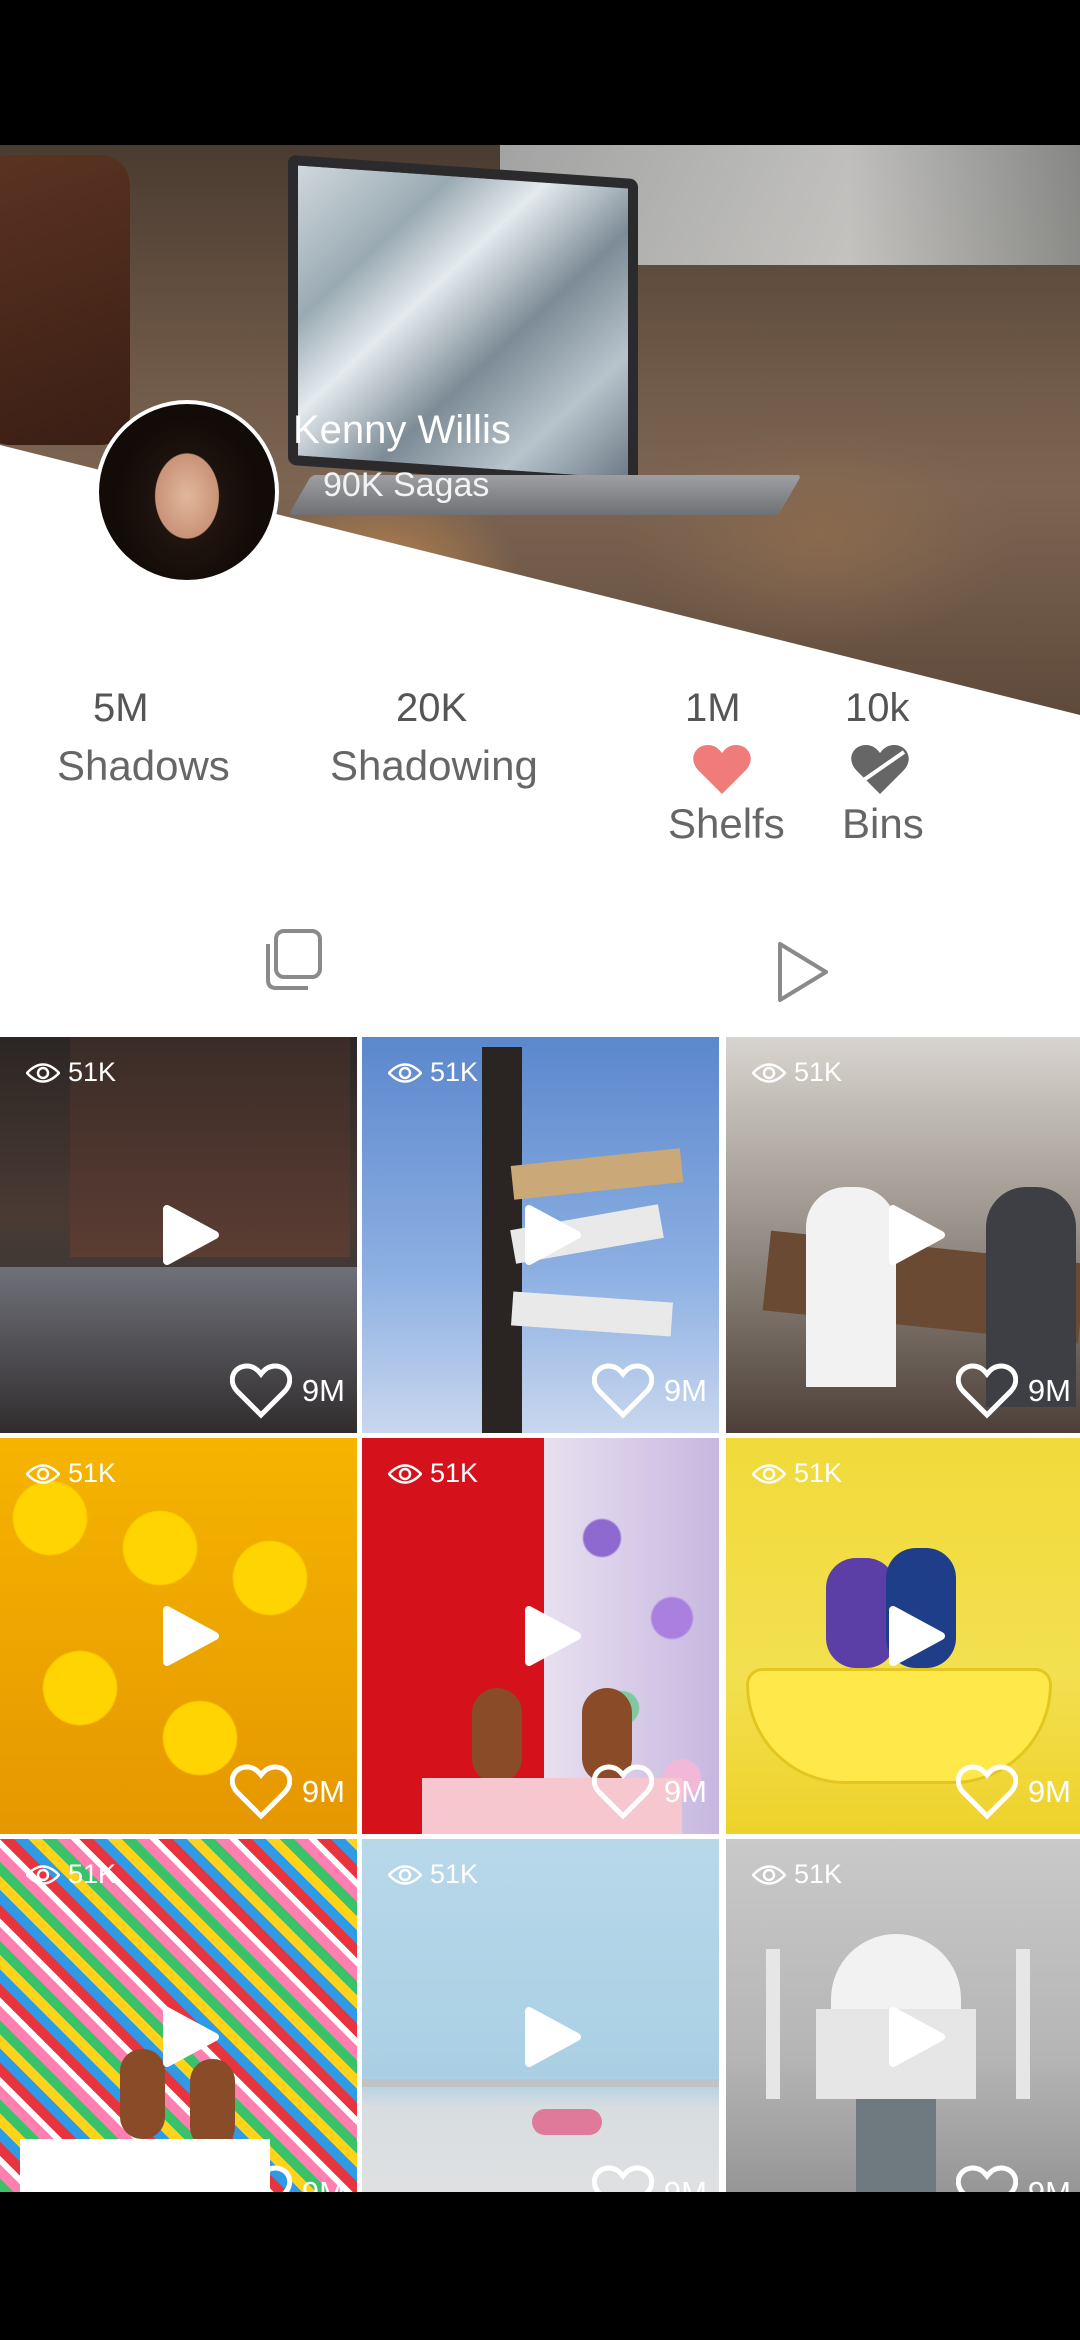 Image resolution: width=1080 pixels, height=2340 pixels. What do you see at coordinates (434, 765) in the screenshot?
I see `stat-label: Shadowing` at bounding box center [434, 765].